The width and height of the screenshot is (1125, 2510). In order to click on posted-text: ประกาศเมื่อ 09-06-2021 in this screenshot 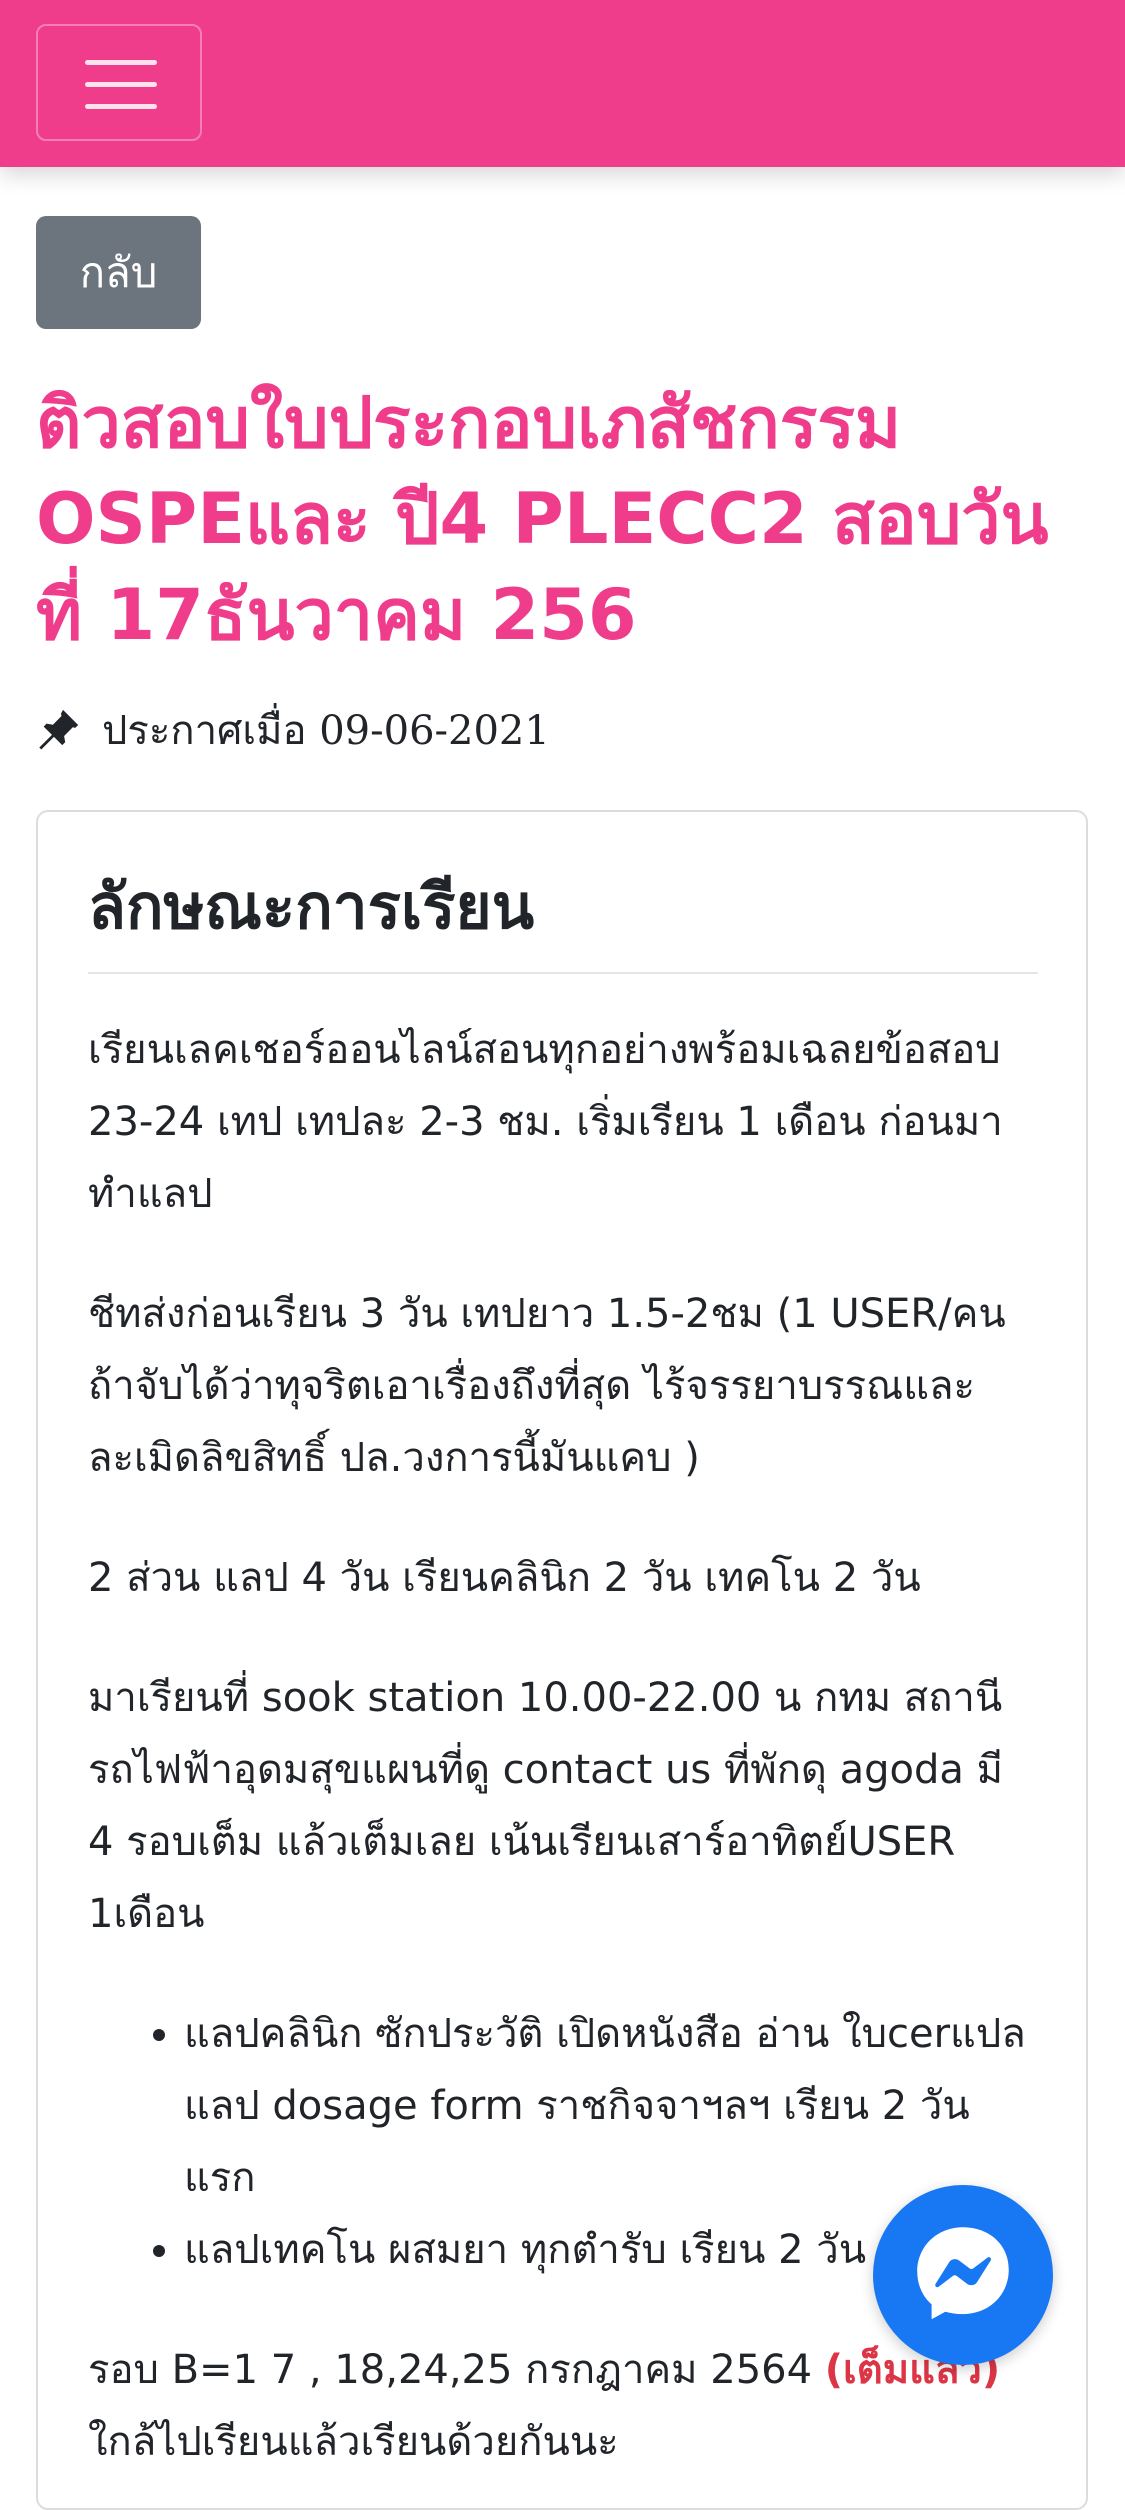, I will do `click(326, 731)`.